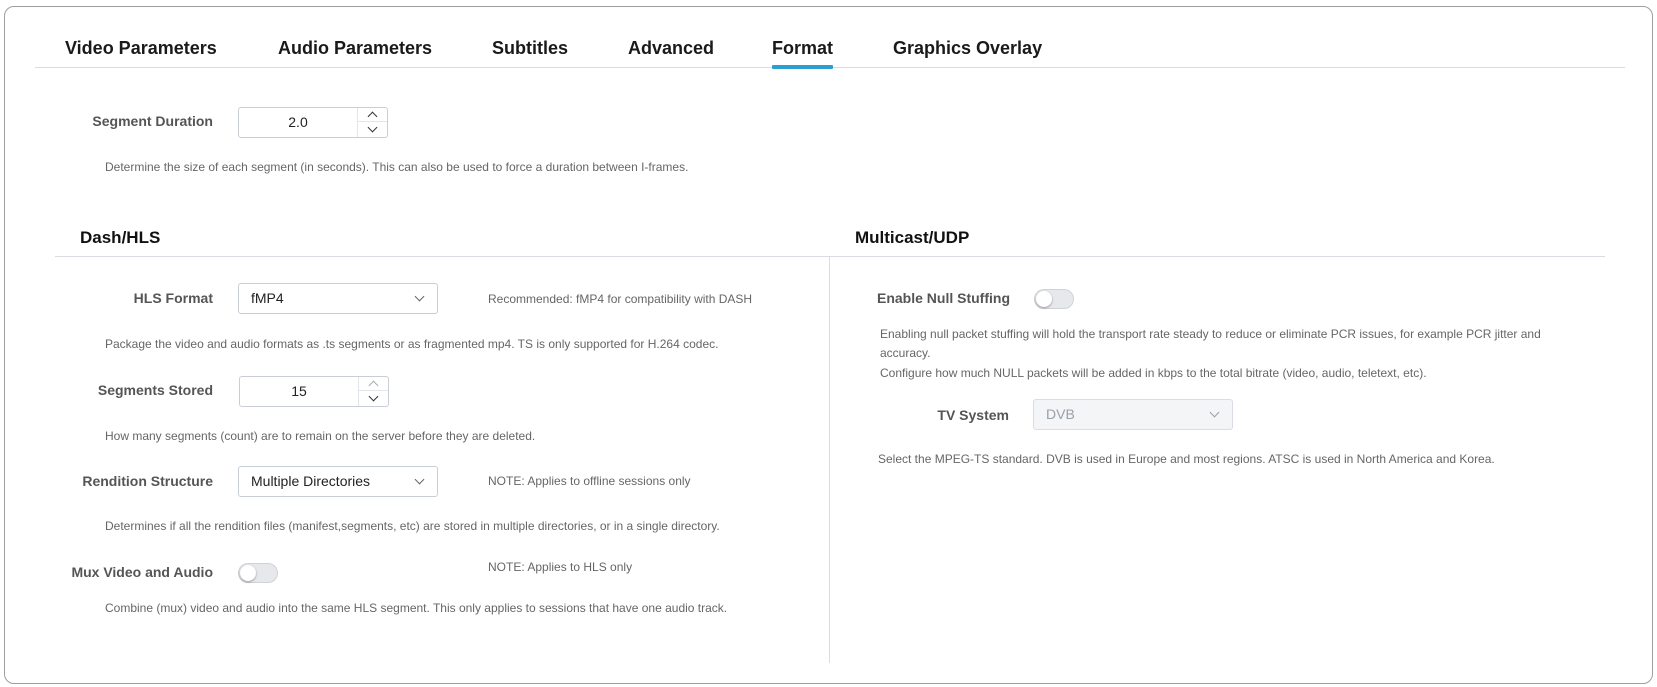 This screenshot has width=1657, height=687. I want to click on tv-system-value: DVB, so click(1060, 414).